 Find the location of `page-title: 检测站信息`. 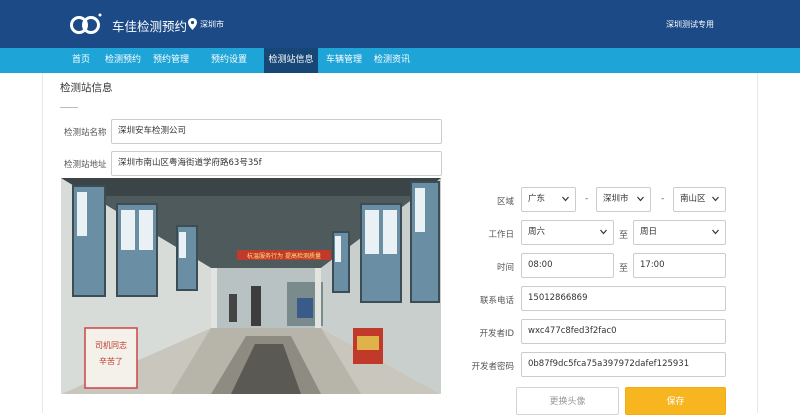

page-title: 检测站信息 is located at coordinates (86, 88).